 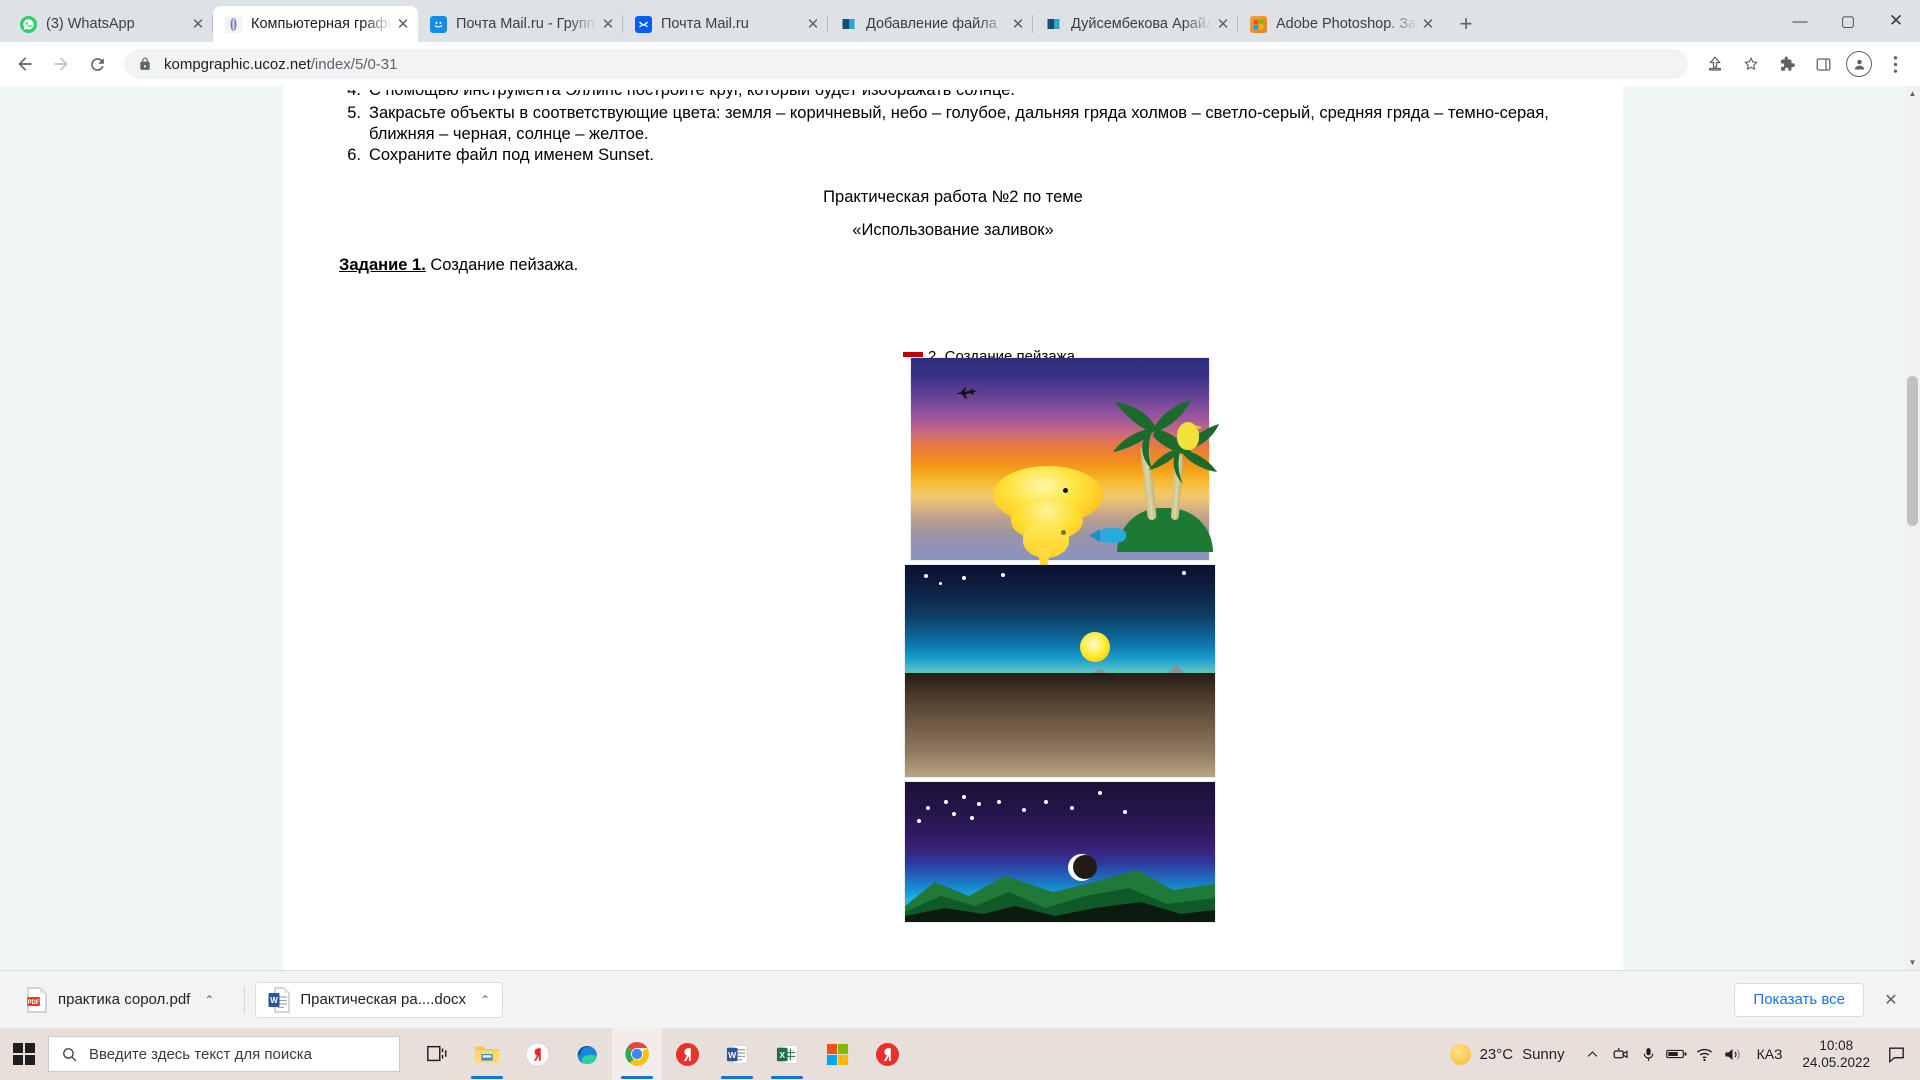 I want to click on three-dot-menu-icon, so click(x=1895, y=64).